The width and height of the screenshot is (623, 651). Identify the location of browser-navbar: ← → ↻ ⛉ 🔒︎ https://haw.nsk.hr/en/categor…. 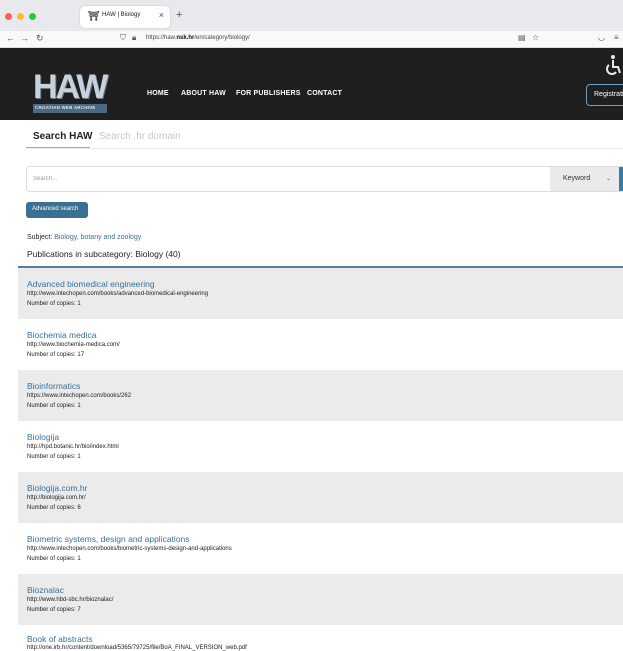
(311, 39).